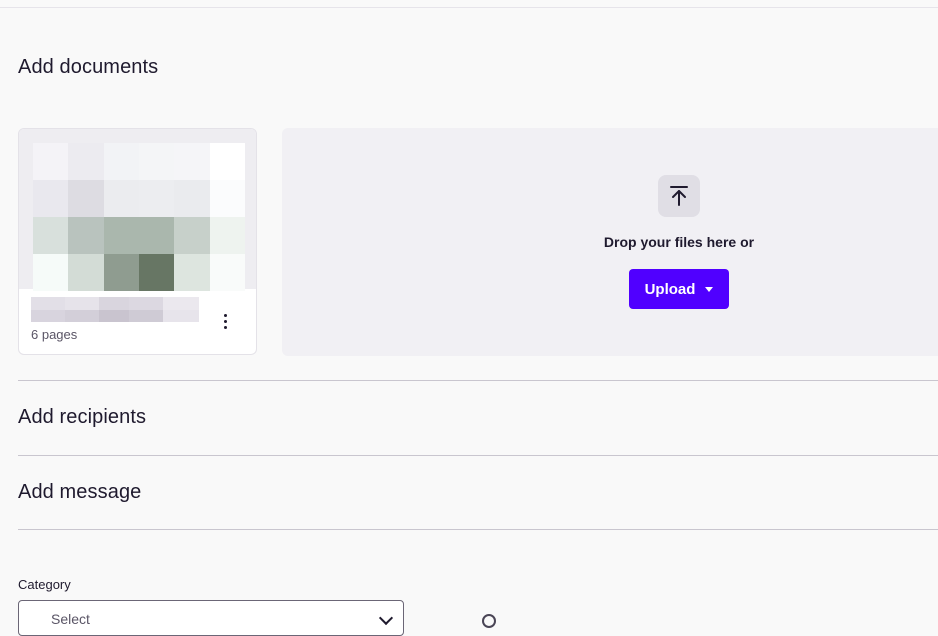  Describe the element at coordinates (489, 621) in the screenshot. I see `help-icon` at that location.